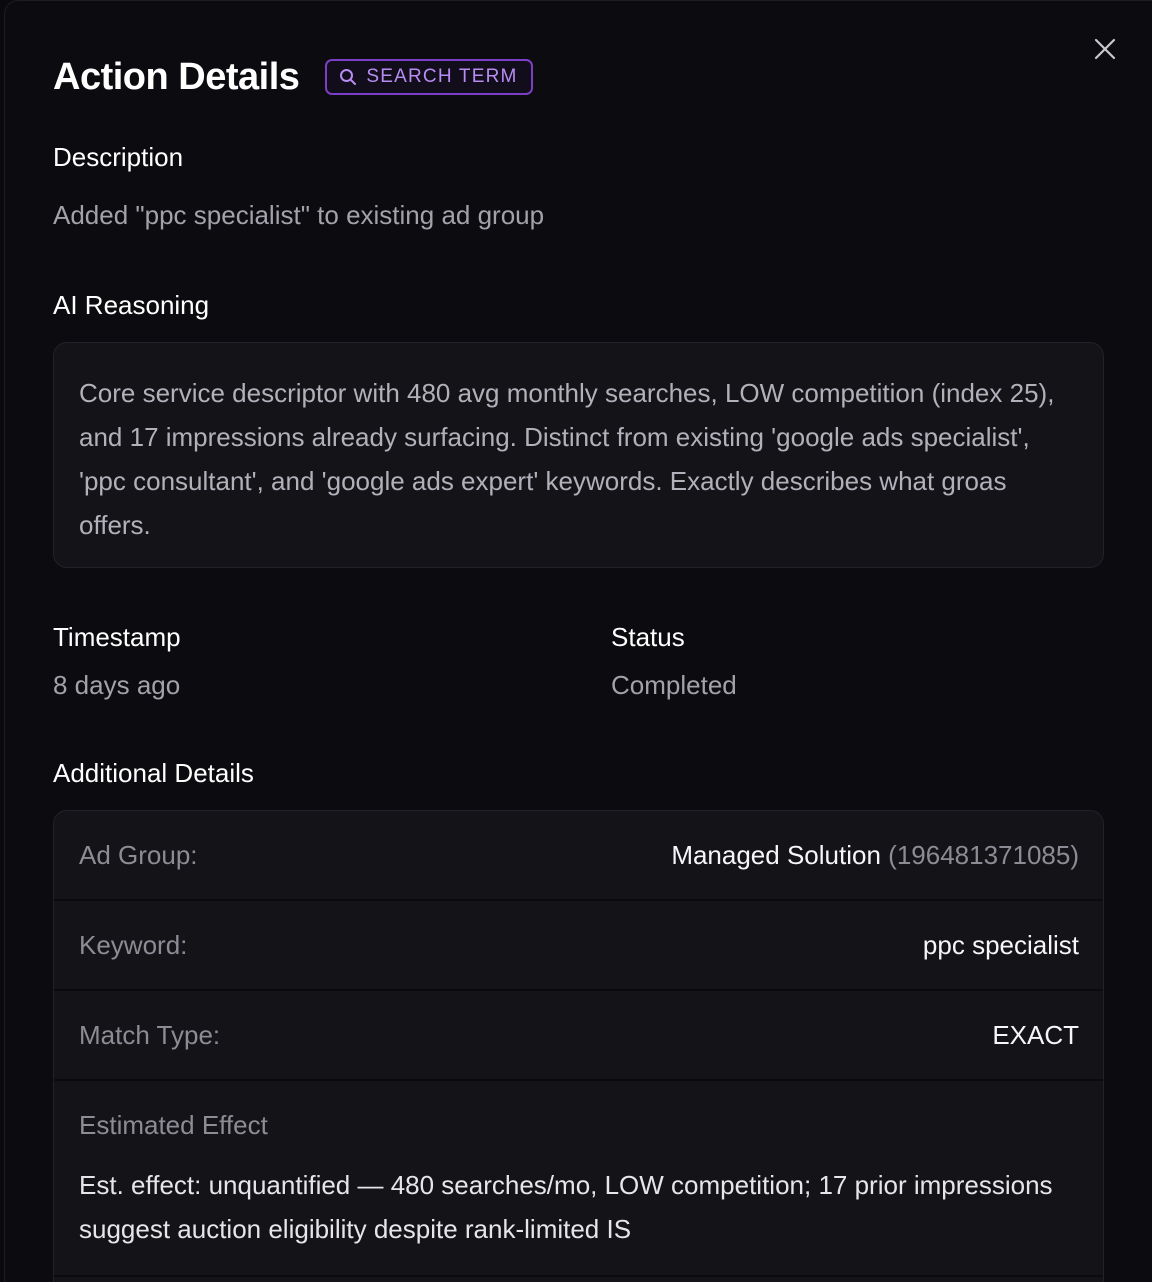 The width and height of the screenshot is (1152, 1282). What do you see at coordinates (348, 77) in the screenshot?
I see `search-icon` at bounding box center [348, 77].